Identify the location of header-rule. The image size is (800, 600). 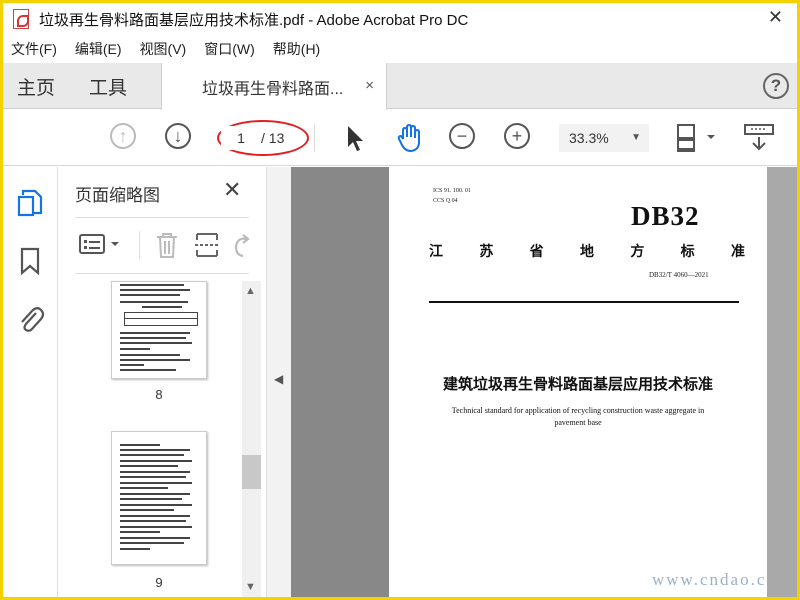
(584, 302).